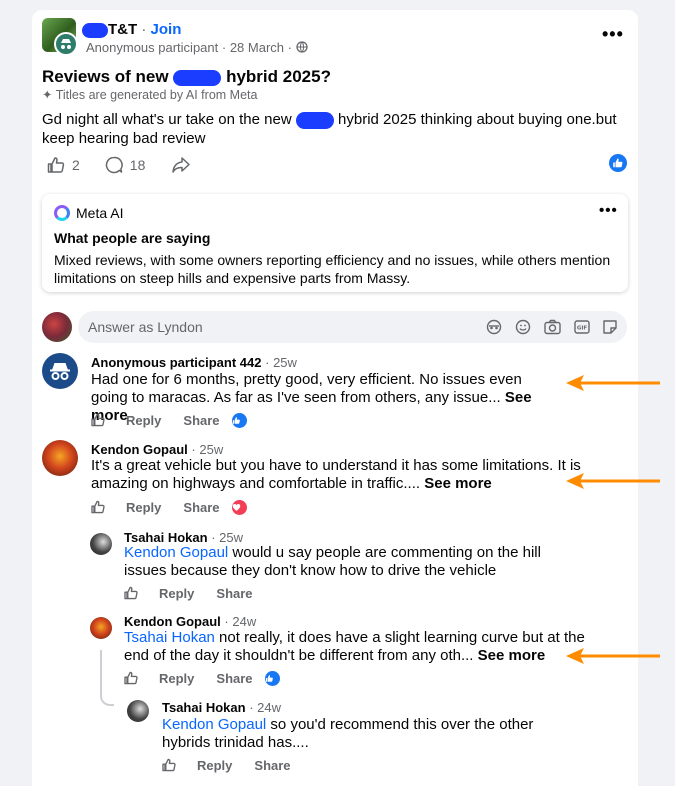  What do you see at coordinates (552, 327) in the screenshot?
I see `camera-icon` at bounding box center [552, 327].